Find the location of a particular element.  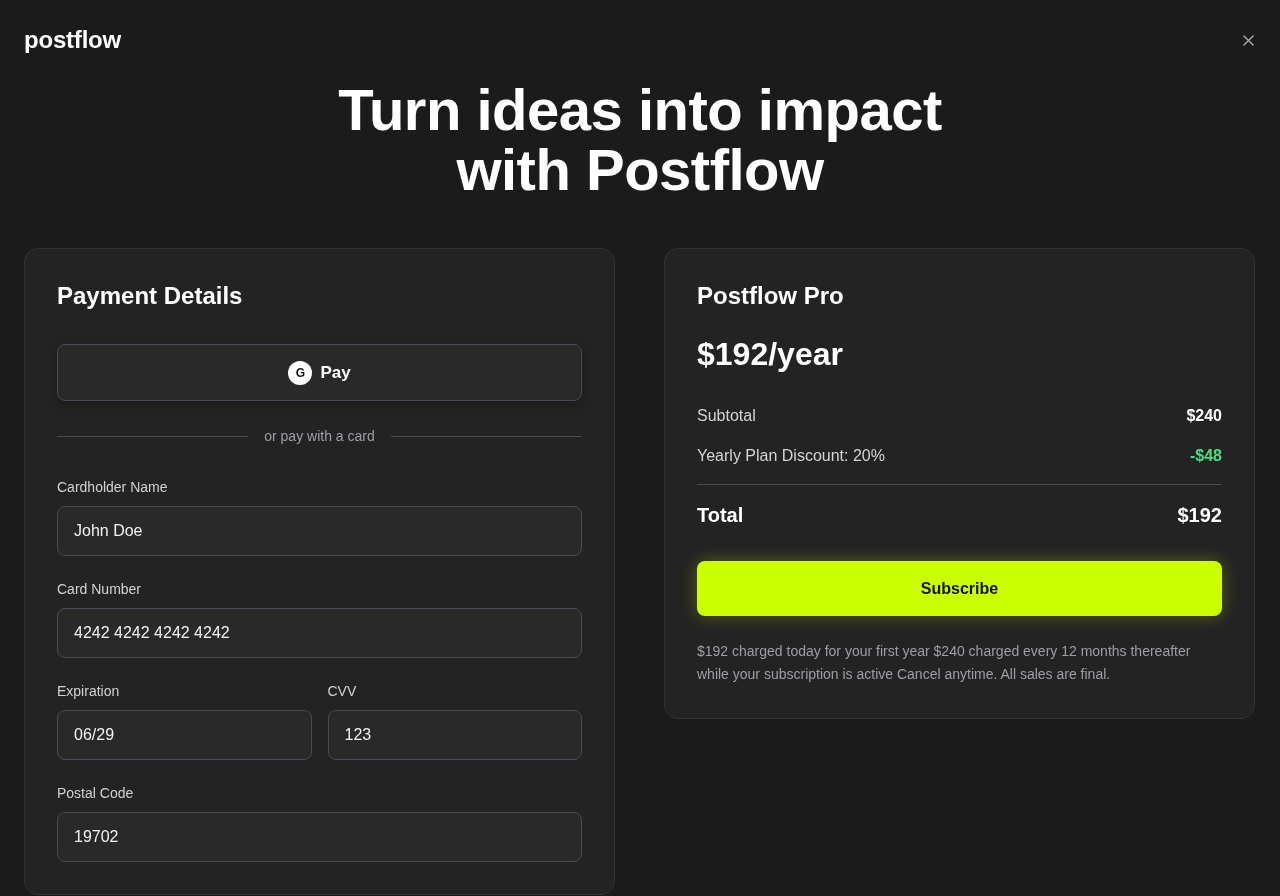

line-label: Subtotal is located at coordinates (726, 416).